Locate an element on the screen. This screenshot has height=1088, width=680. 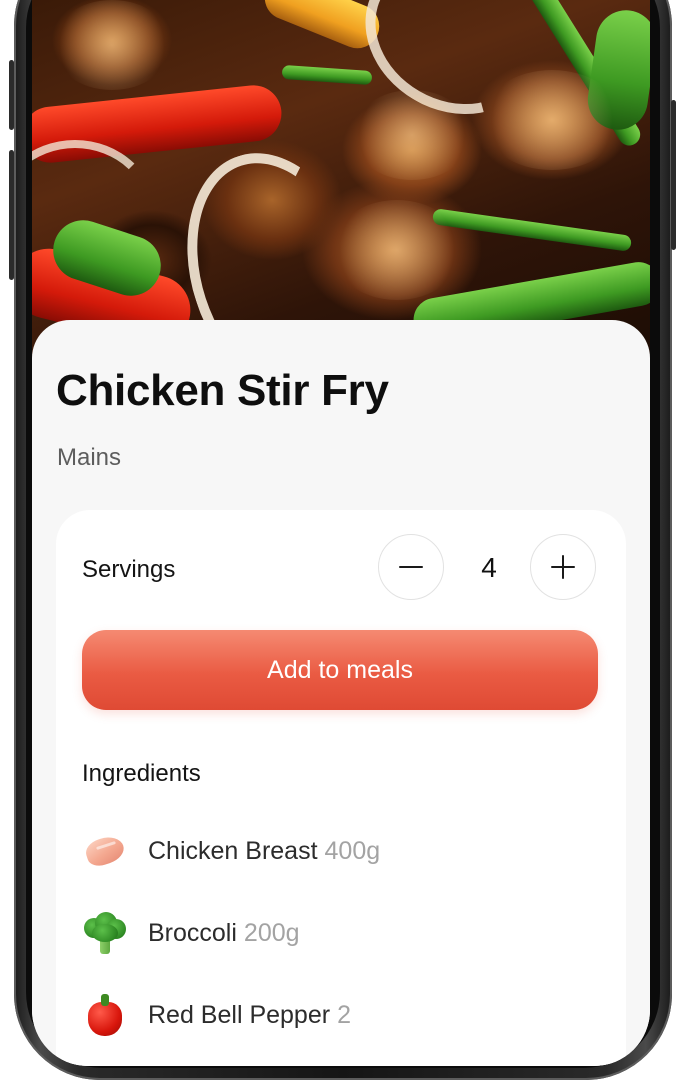
broccoli-icon is located at coordinates (105, 933).